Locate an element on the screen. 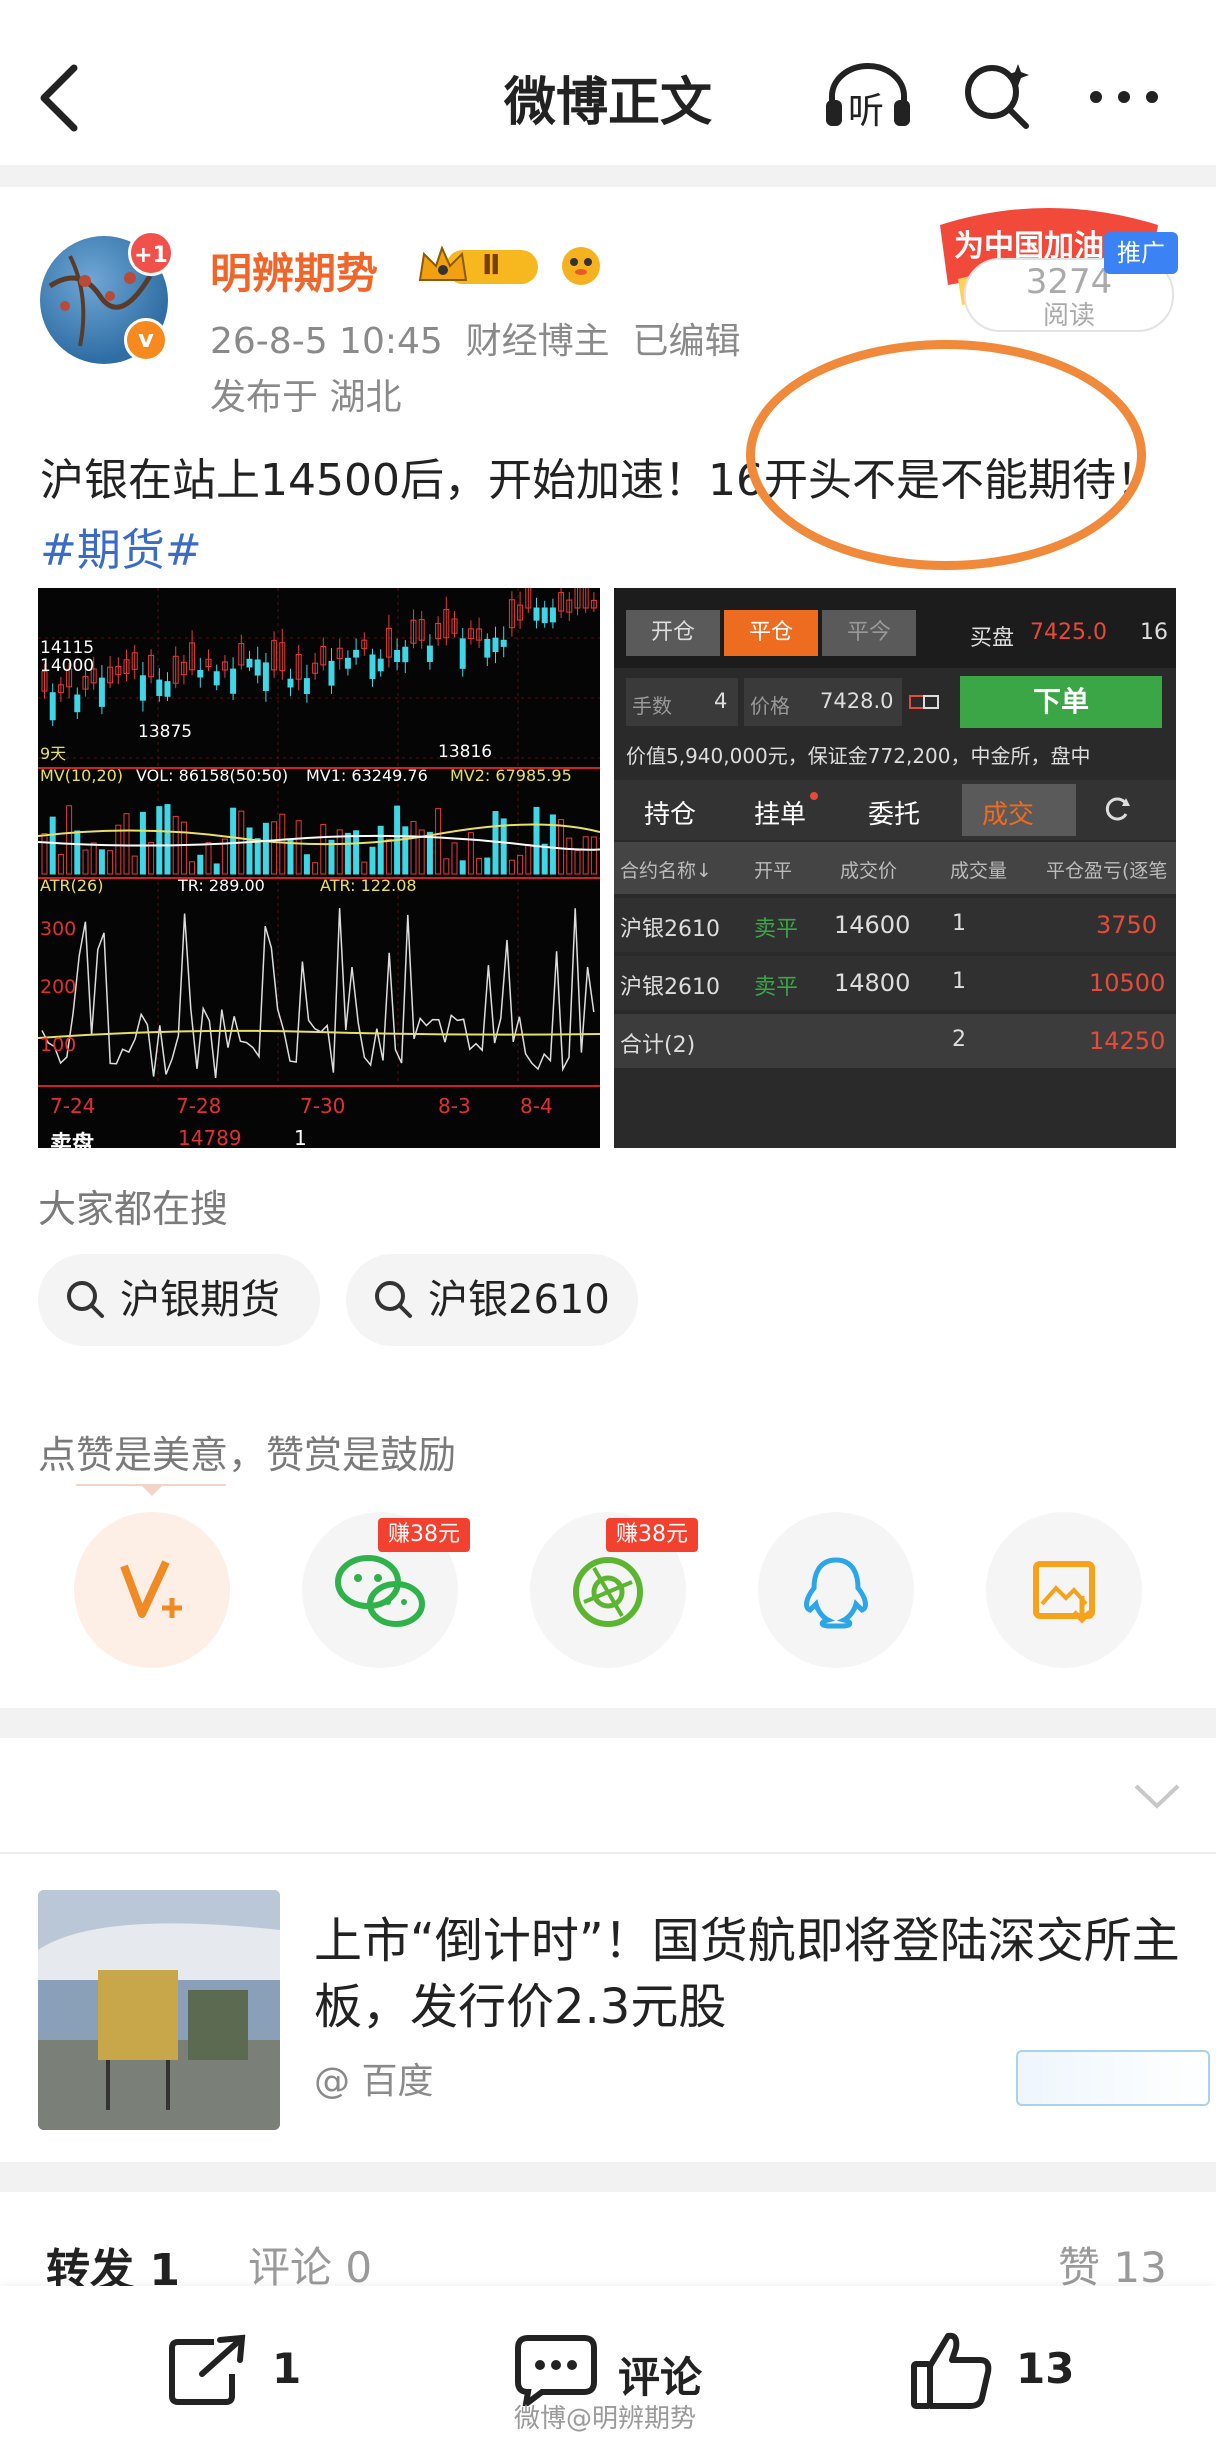 This screenshot has height=2442, width=1216. divider is located at coordinates (608, 1853).